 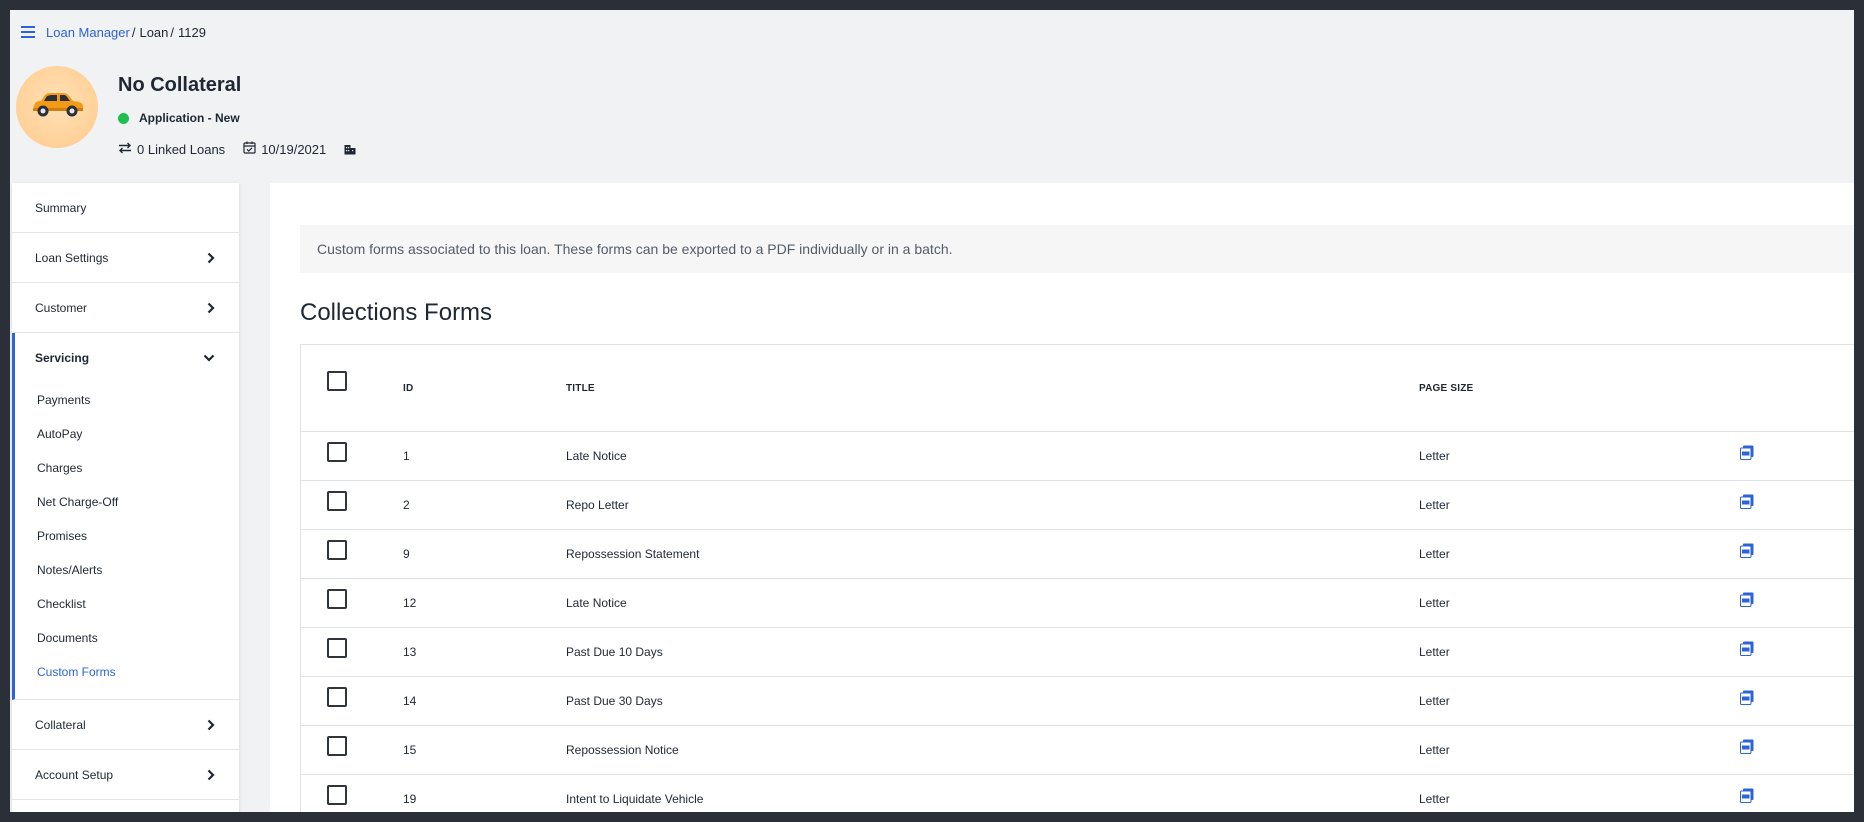 What do you see at coordinates (74, 774) in the screenshot?
I see `sidebar-item-label: Account Setup` at bounding box center [74, 774].